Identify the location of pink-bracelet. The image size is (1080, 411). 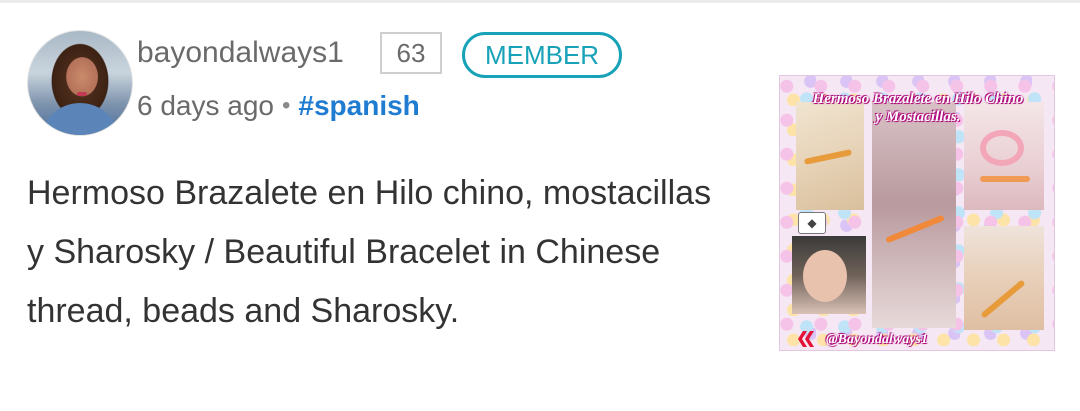
(1002, 148).